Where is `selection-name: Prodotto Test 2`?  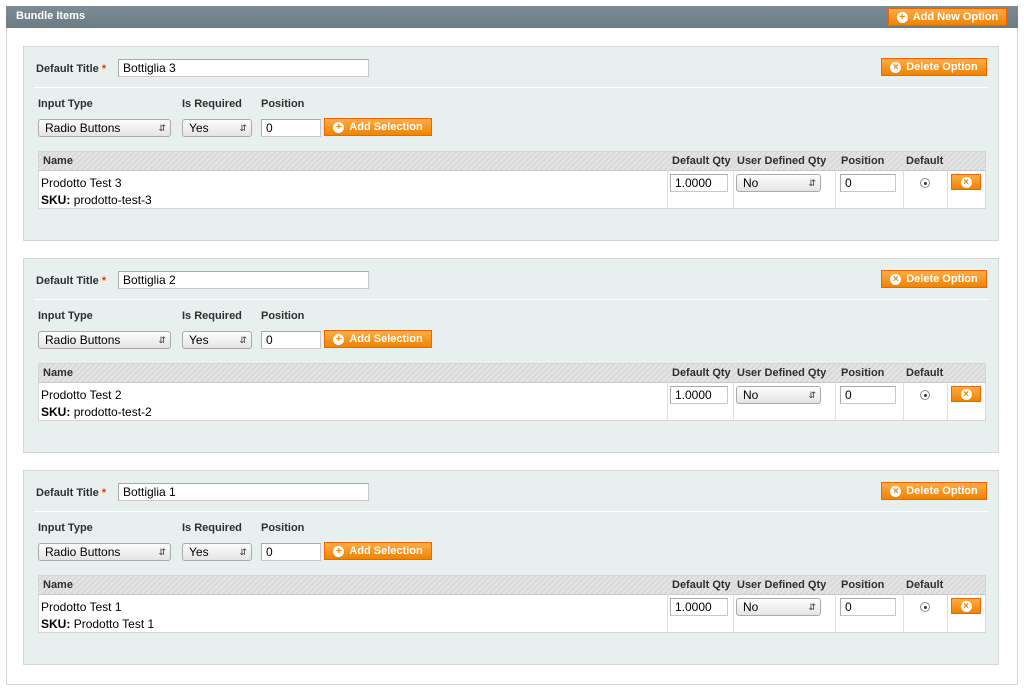 selection-name: Prodotto Test 2 is located at coordinates (81, 395).